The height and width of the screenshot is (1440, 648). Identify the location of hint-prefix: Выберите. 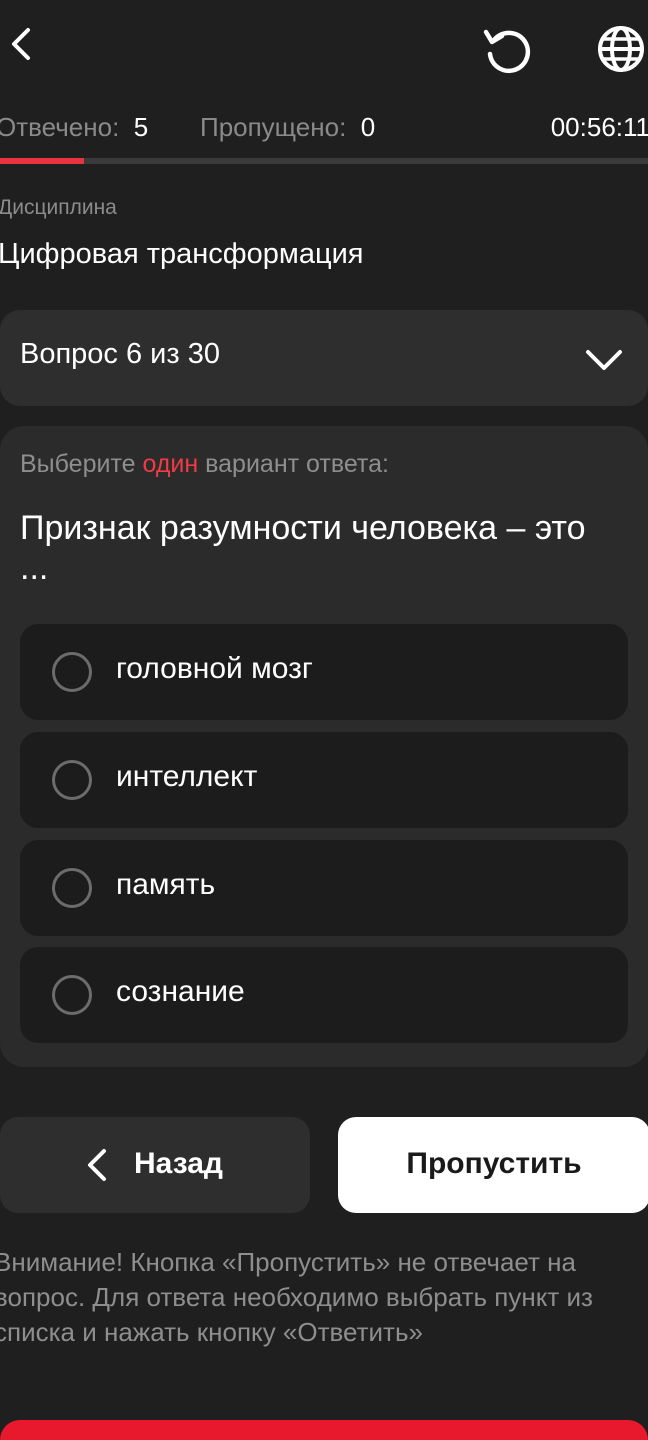
(81, 464).